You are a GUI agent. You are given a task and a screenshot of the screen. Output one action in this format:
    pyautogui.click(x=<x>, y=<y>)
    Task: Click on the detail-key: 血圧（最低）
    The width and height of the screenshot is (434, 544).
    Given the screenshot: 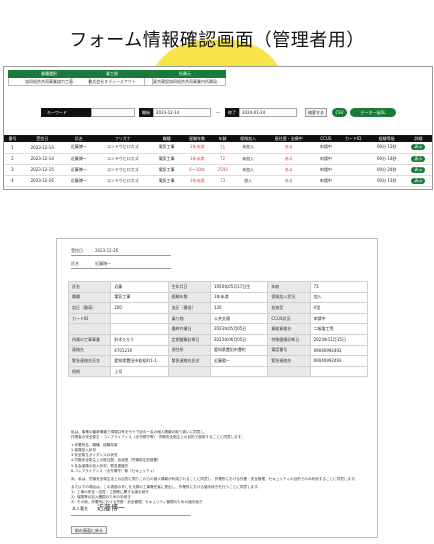 What is the action you would take?
    pyautogui.click(x=189, y=308)
    